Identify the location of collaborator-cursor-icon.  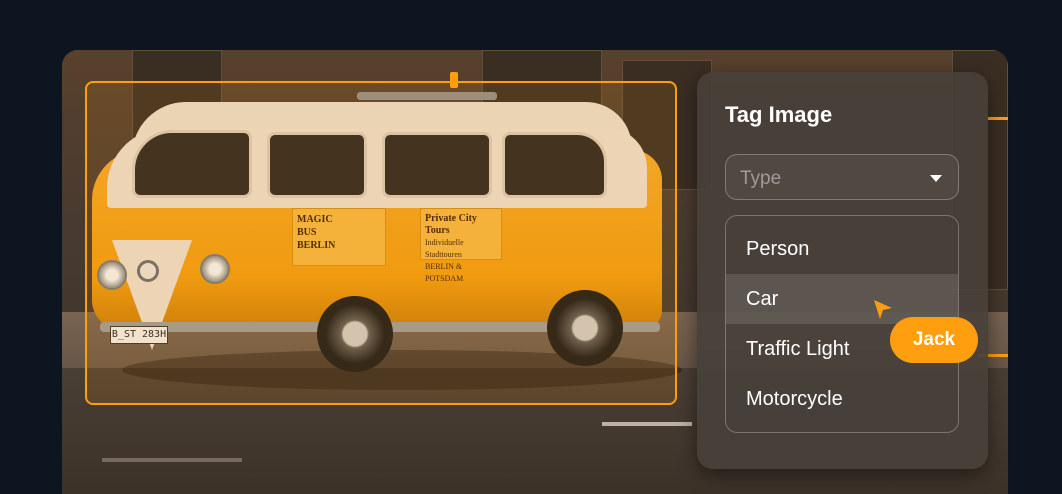
(883, 309).